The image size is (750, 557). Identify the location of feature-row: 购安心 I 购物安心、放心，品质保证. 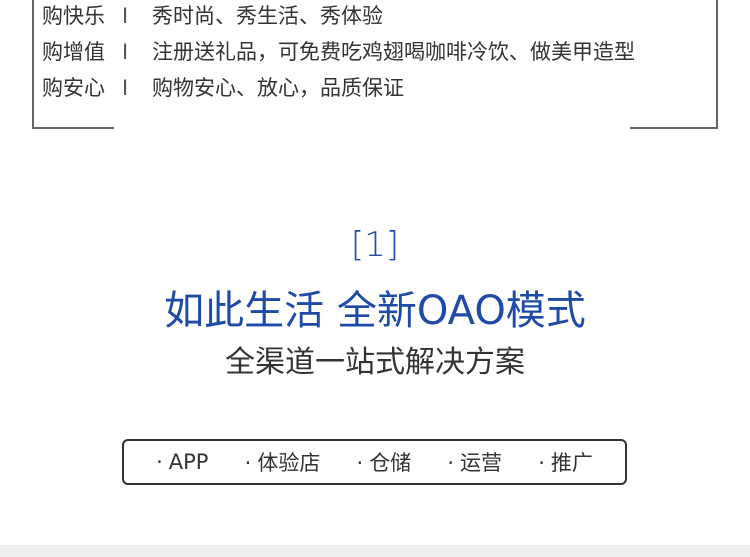
(223, 88).